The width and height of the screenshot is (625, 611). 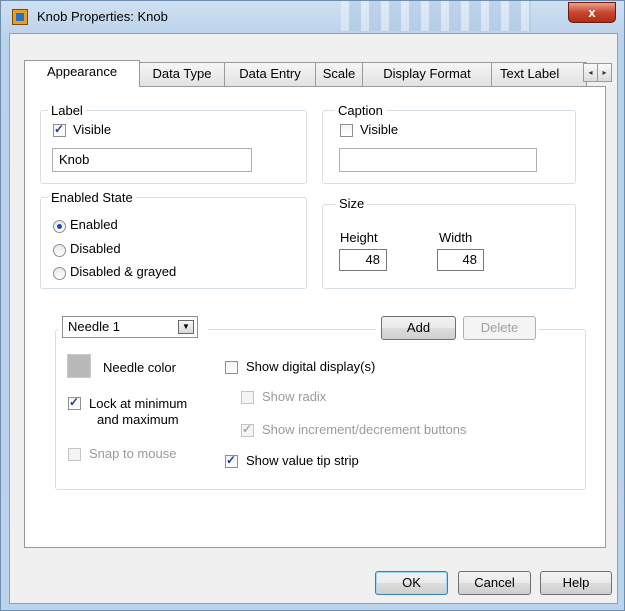 What do you see at coordinates (231, 460) in the screenshot?
I see `show-value-tip-strip-checkbox` at bounding box center [231, 460].